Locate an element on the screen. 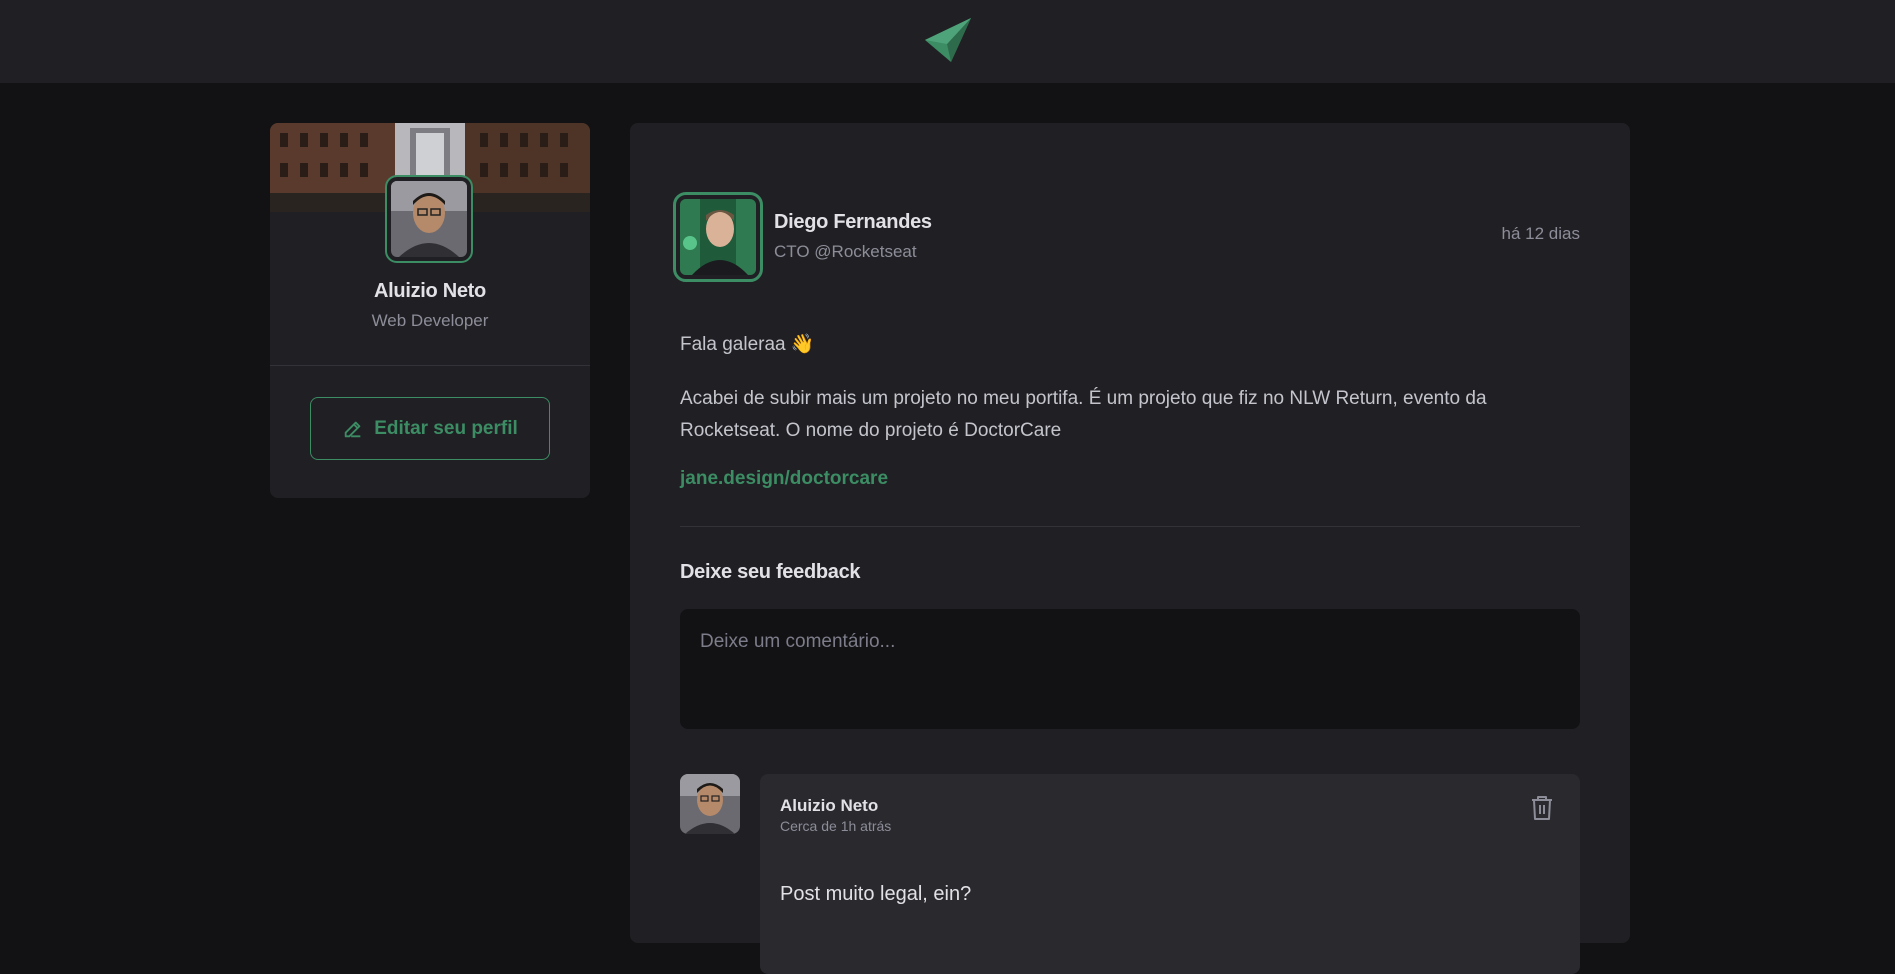 Image resolution: width=1895 pixels, height=974 pixels. pencil-icon is located at coordinates (352, 429).